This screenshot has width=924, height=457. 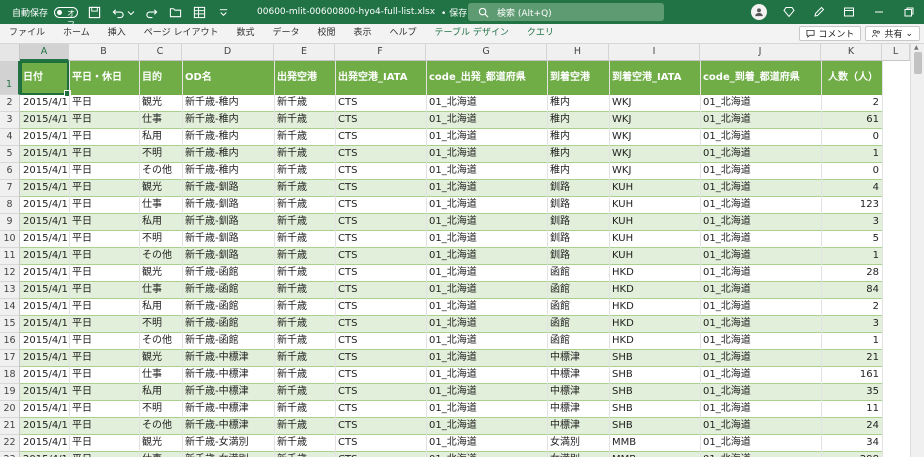 I want to click on tab-file: ファイル, so click(x=27, y=34).